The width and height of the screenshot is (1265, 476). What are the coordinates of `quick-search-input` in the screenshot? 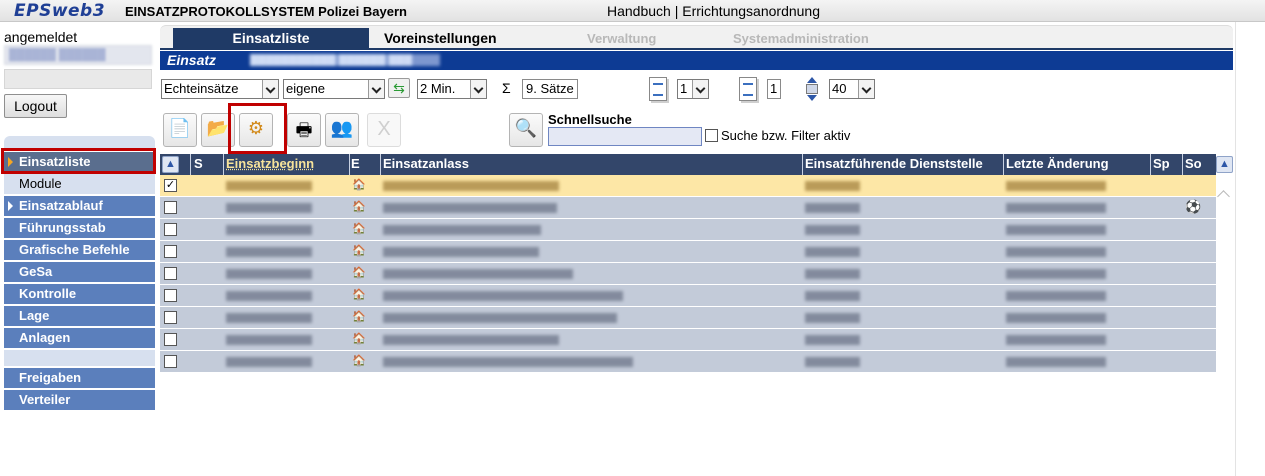 It's located at (625, 136).